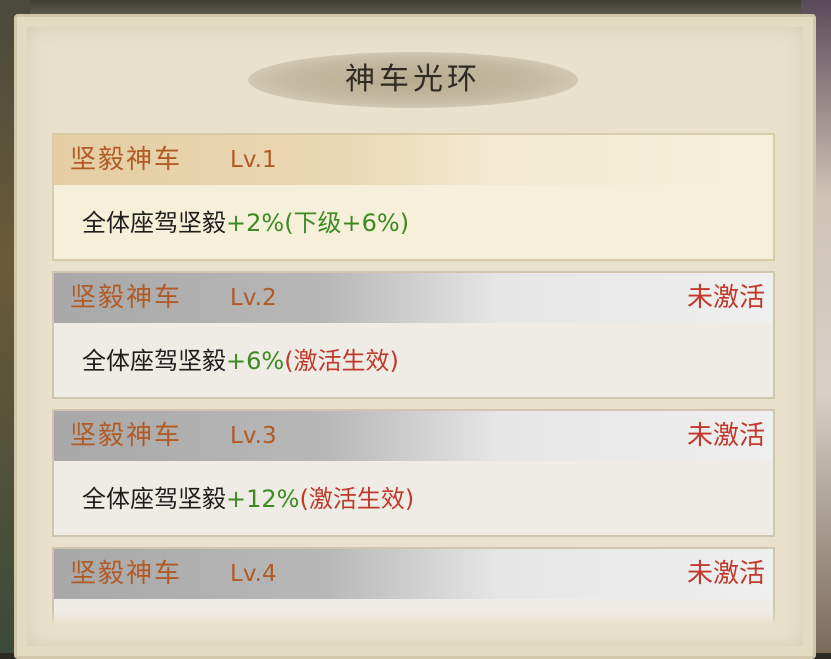  I want to click on card-header: 坚毅神车 Lv.4 未激活, so click(413, 574).